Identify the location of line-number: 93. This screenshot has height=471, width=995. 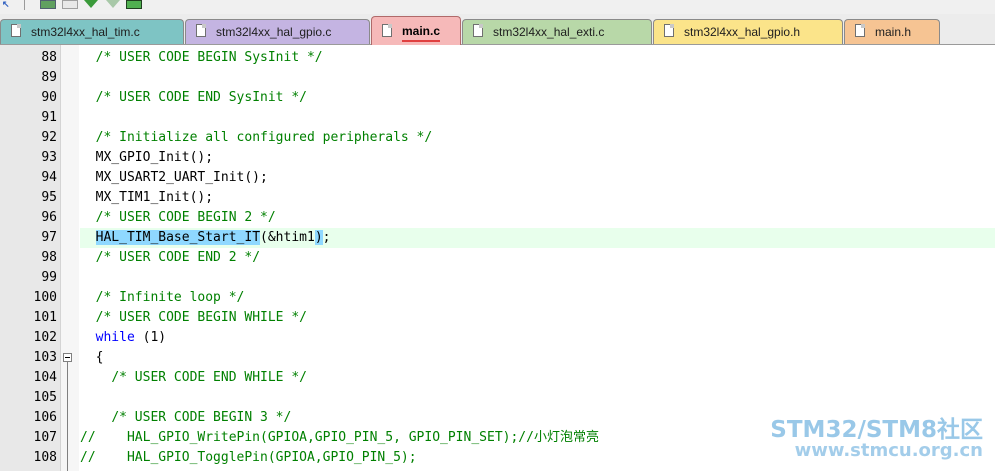
(49, 157).